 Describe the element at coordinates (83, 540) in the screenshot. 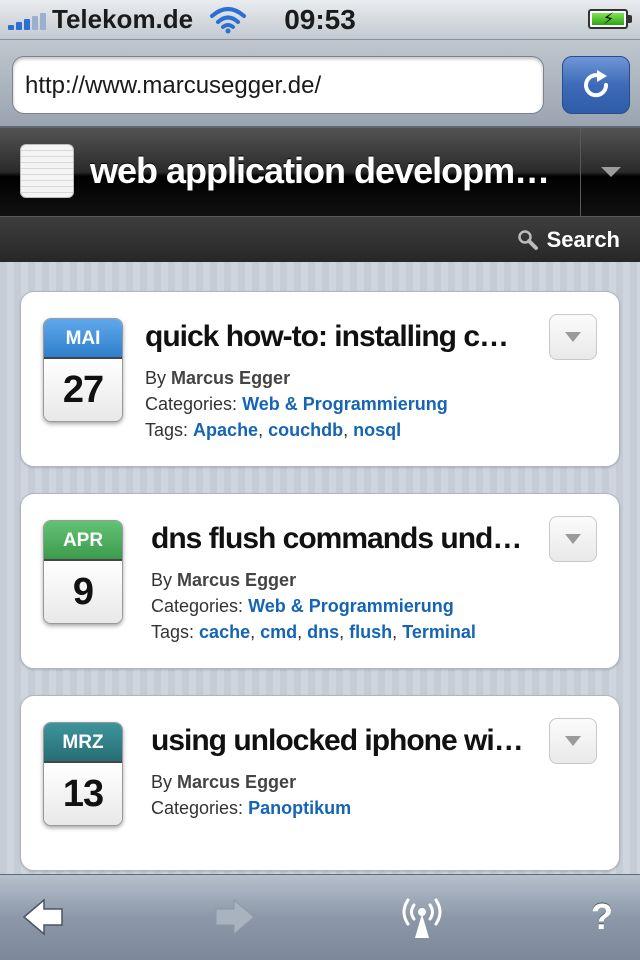

I see `date-month: APR` at that location.